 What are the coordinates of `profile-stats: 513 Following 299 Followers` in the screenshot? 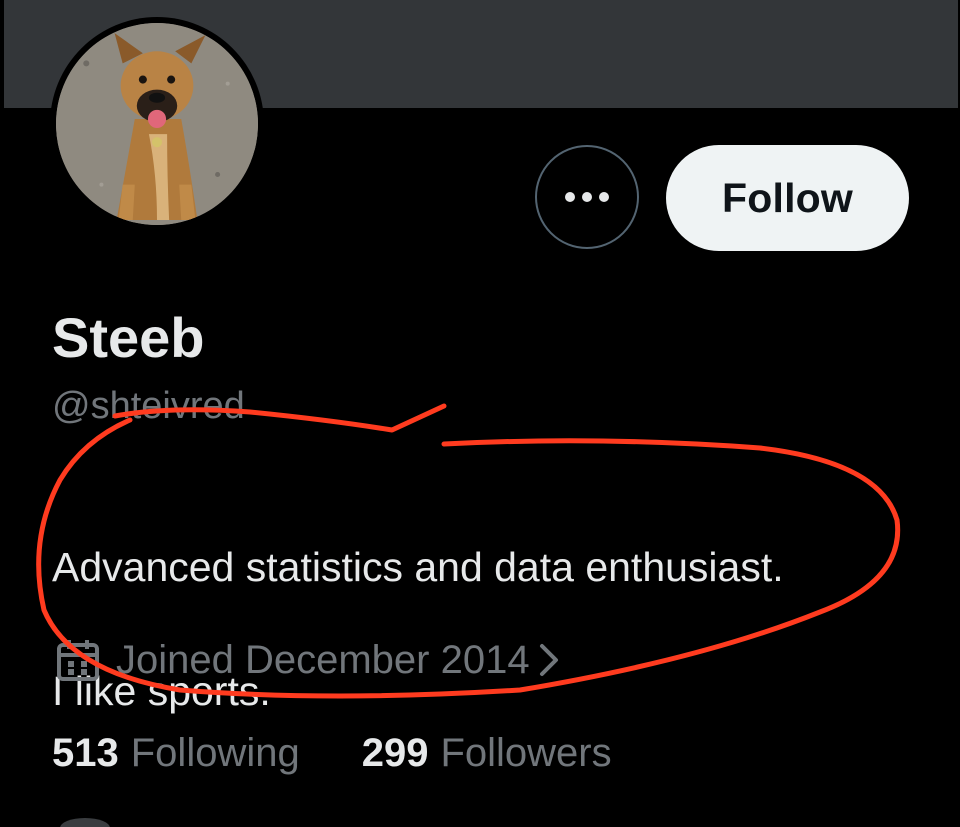 It's located at (332, 753).